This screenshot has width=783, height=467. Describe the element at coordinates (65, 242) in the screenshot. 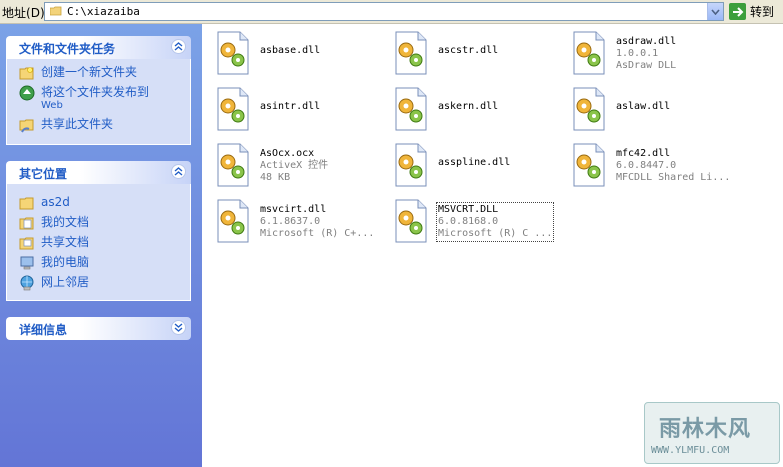

I see `place-label: 共享文档` at that location.